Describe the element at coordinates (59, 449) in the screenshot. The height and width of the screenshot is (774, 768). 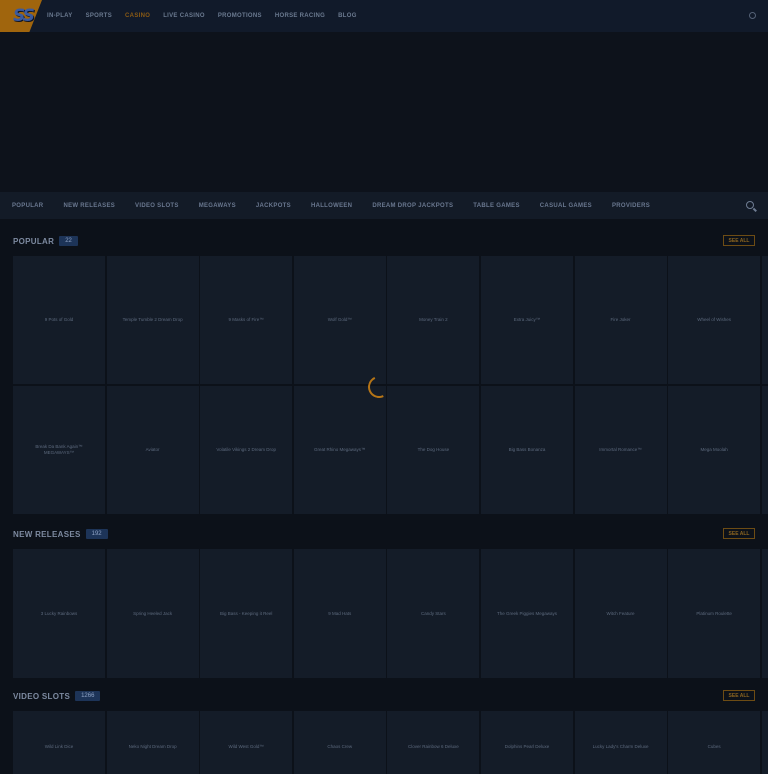
I see `game-tile: Break Da Bank Again™ MEGAWAYS™` at that location.